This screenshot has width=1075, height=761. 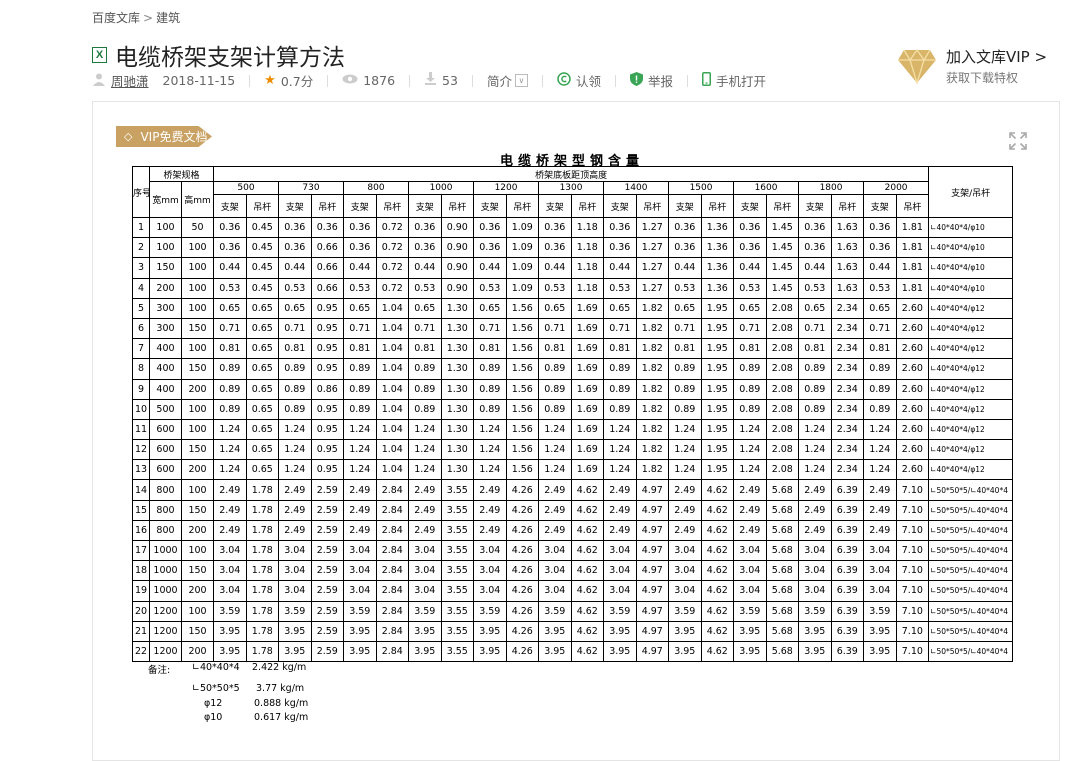 What do you see at coordinates (717, 328) in the screenshot?
I see `row-value: 1.95` at bounding box center [717, 328].